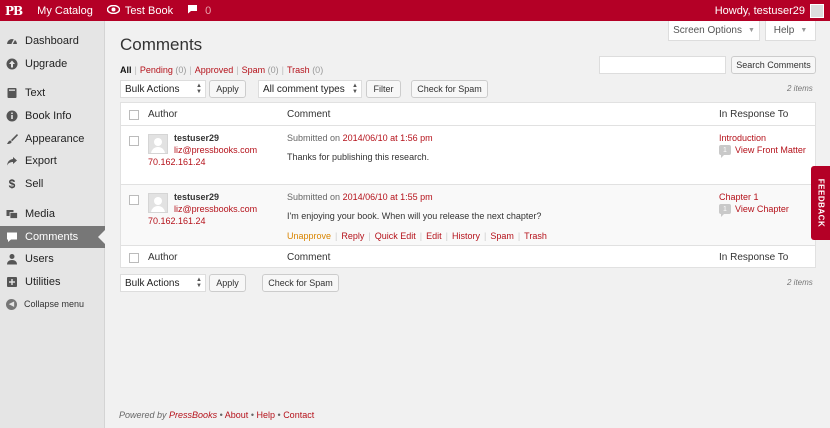  I want to click on howdy-label: Howdy, testuser29, so click(759, 10).